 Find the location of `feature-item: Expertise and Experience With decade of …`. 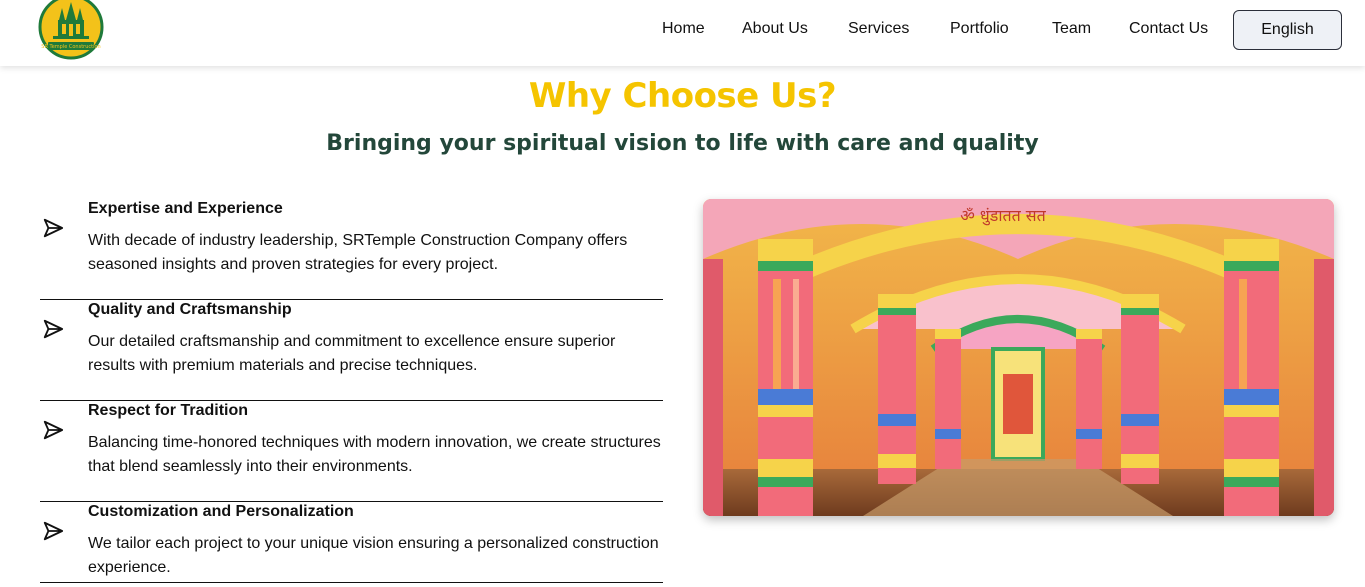

feature-item: Expertise and Experience With decade of … is located at coordinates (351, 249).